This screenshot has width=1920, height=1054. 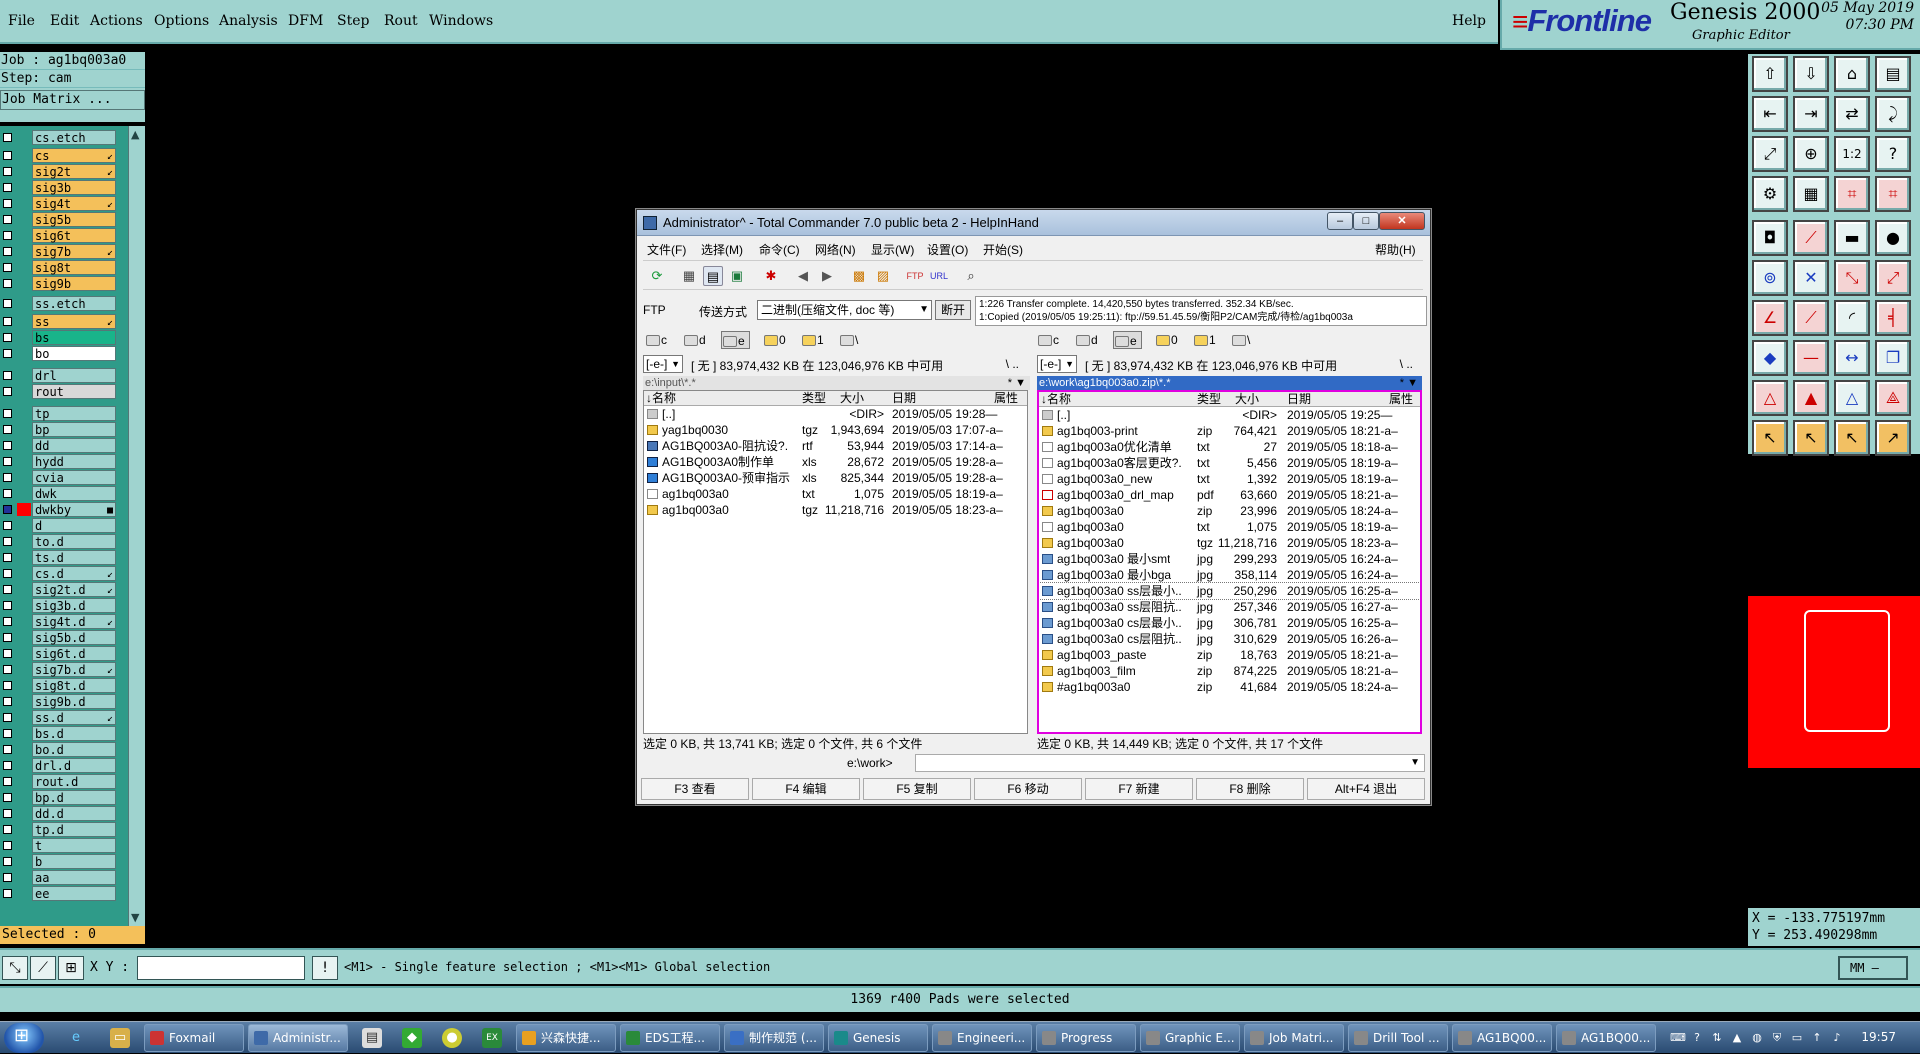 What do you see at coordinates (1406, 364) in the screenshot?
I see `right-root-buttons: \ ..` at bounding box center [1406, 364].